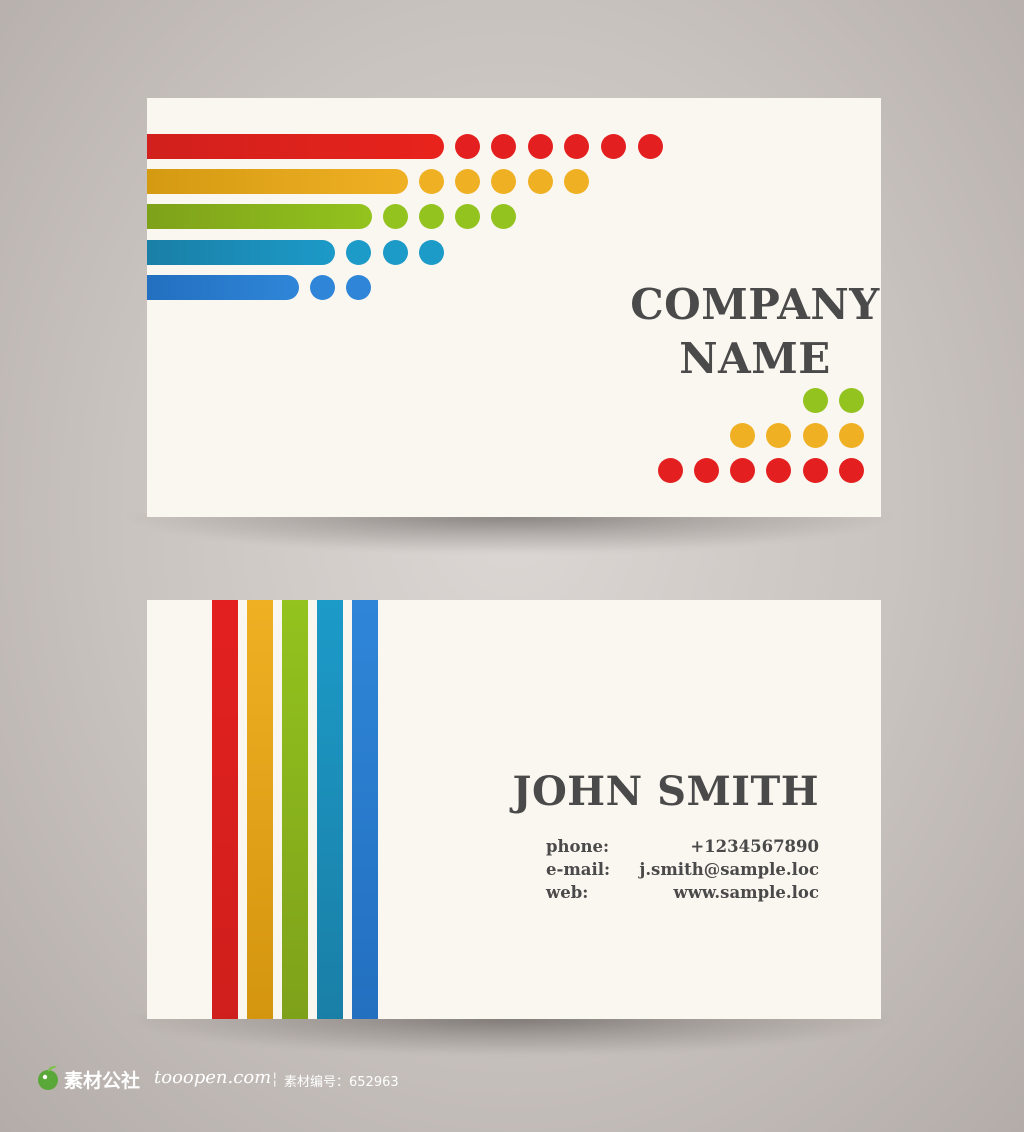 The width and height of the screenshot is (1024, 1132). Describe the element at coordinates (225, 809) in the screenshot. I see `red-stripe` at that location.